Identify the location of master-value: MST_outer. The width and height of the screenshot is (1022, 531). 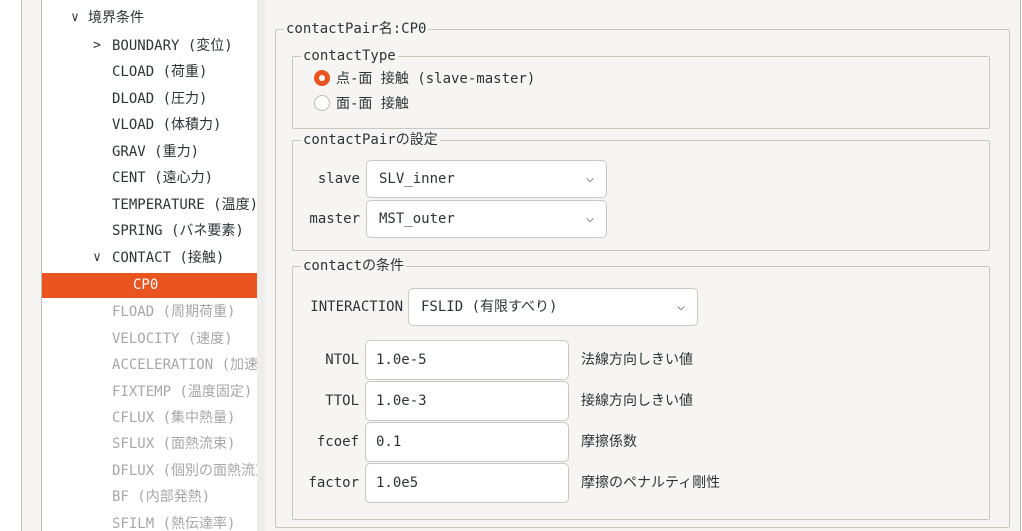
(417, 219).